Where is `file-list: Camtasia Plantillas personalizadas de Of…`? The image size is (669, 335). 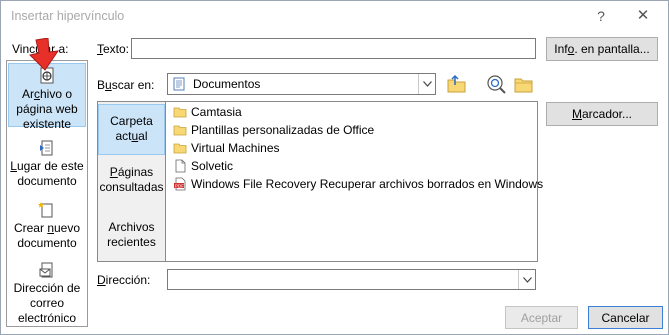 file-list: Camtasia Plantillas personalizadas de Of… is located at coordinates (356, 148).